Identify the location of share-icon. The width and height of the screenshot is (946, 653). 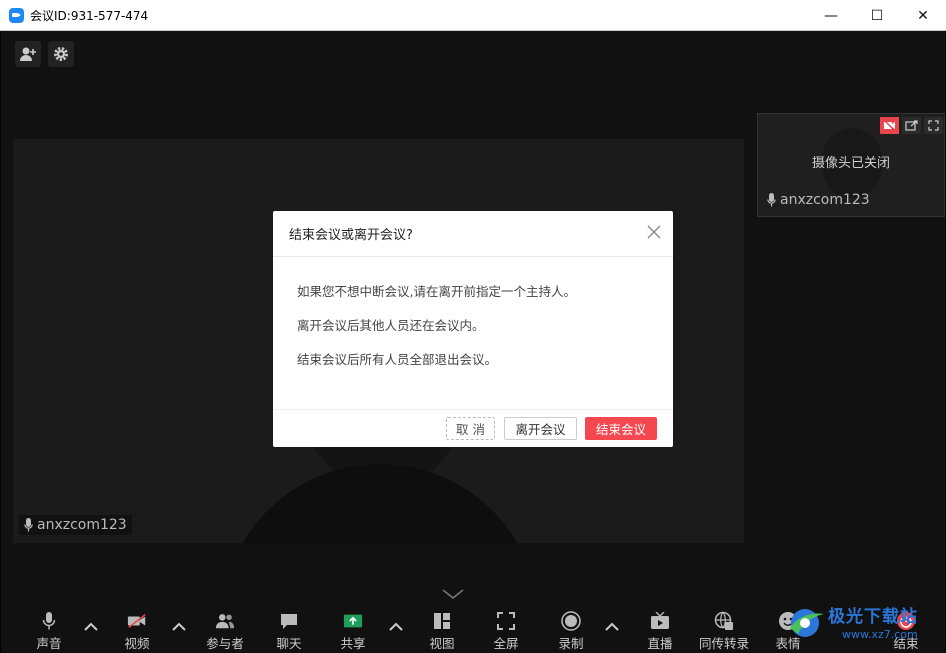
(353, 621).